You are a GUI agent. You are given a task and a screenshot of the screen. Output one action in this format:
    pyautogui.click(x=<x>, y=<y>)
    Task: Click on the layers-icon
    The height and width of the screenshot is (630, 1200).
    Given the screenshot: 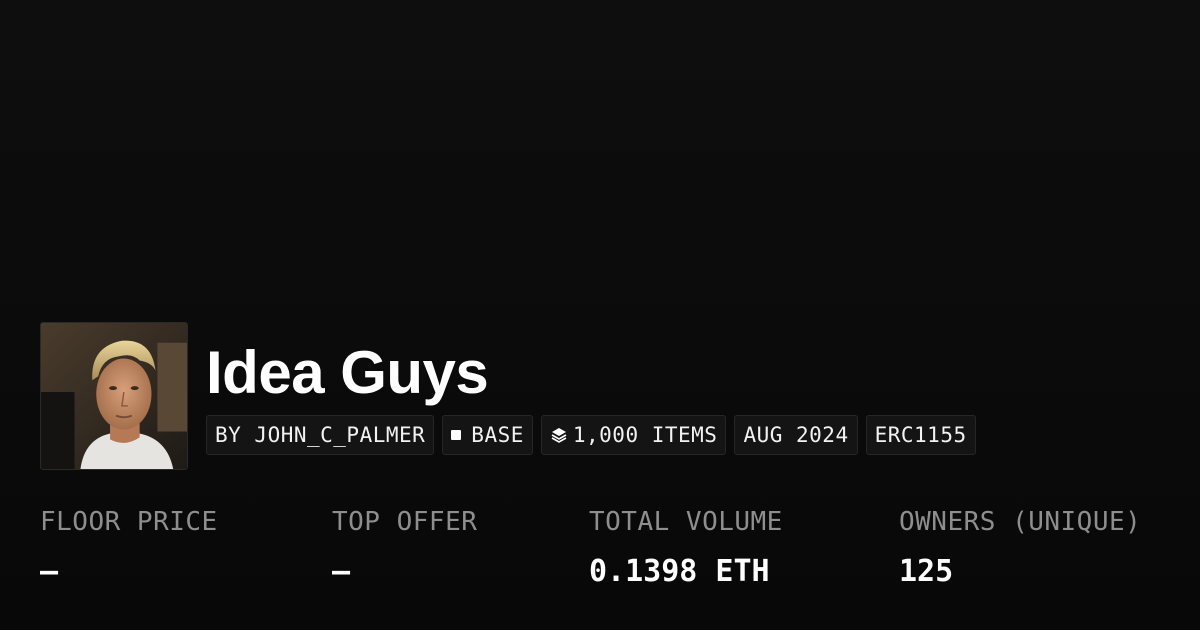 What is the action you would take?
    pyautogui.click(x=559, y=435)
    